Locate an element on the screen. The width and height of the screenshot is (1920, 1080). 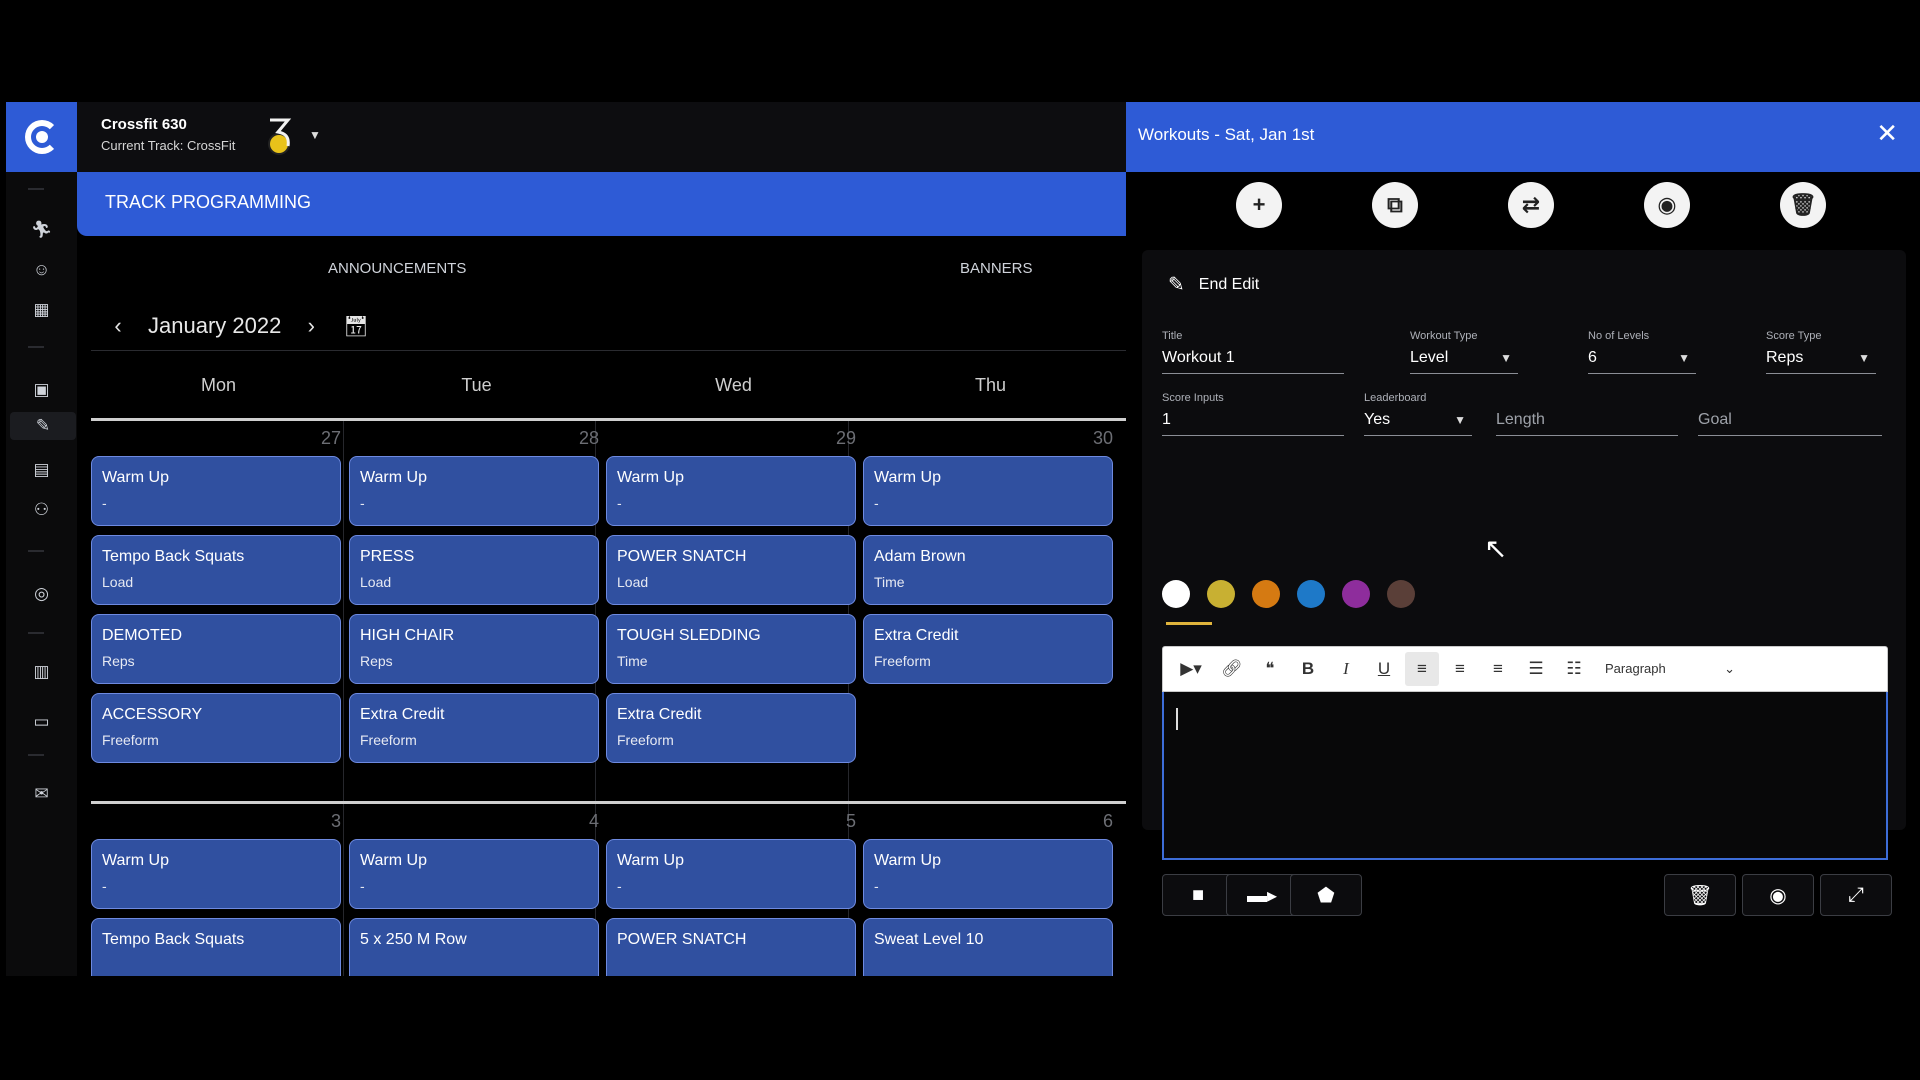
workout-card: TOUGH SLEDDING Time is located at coordinates (731, 649).